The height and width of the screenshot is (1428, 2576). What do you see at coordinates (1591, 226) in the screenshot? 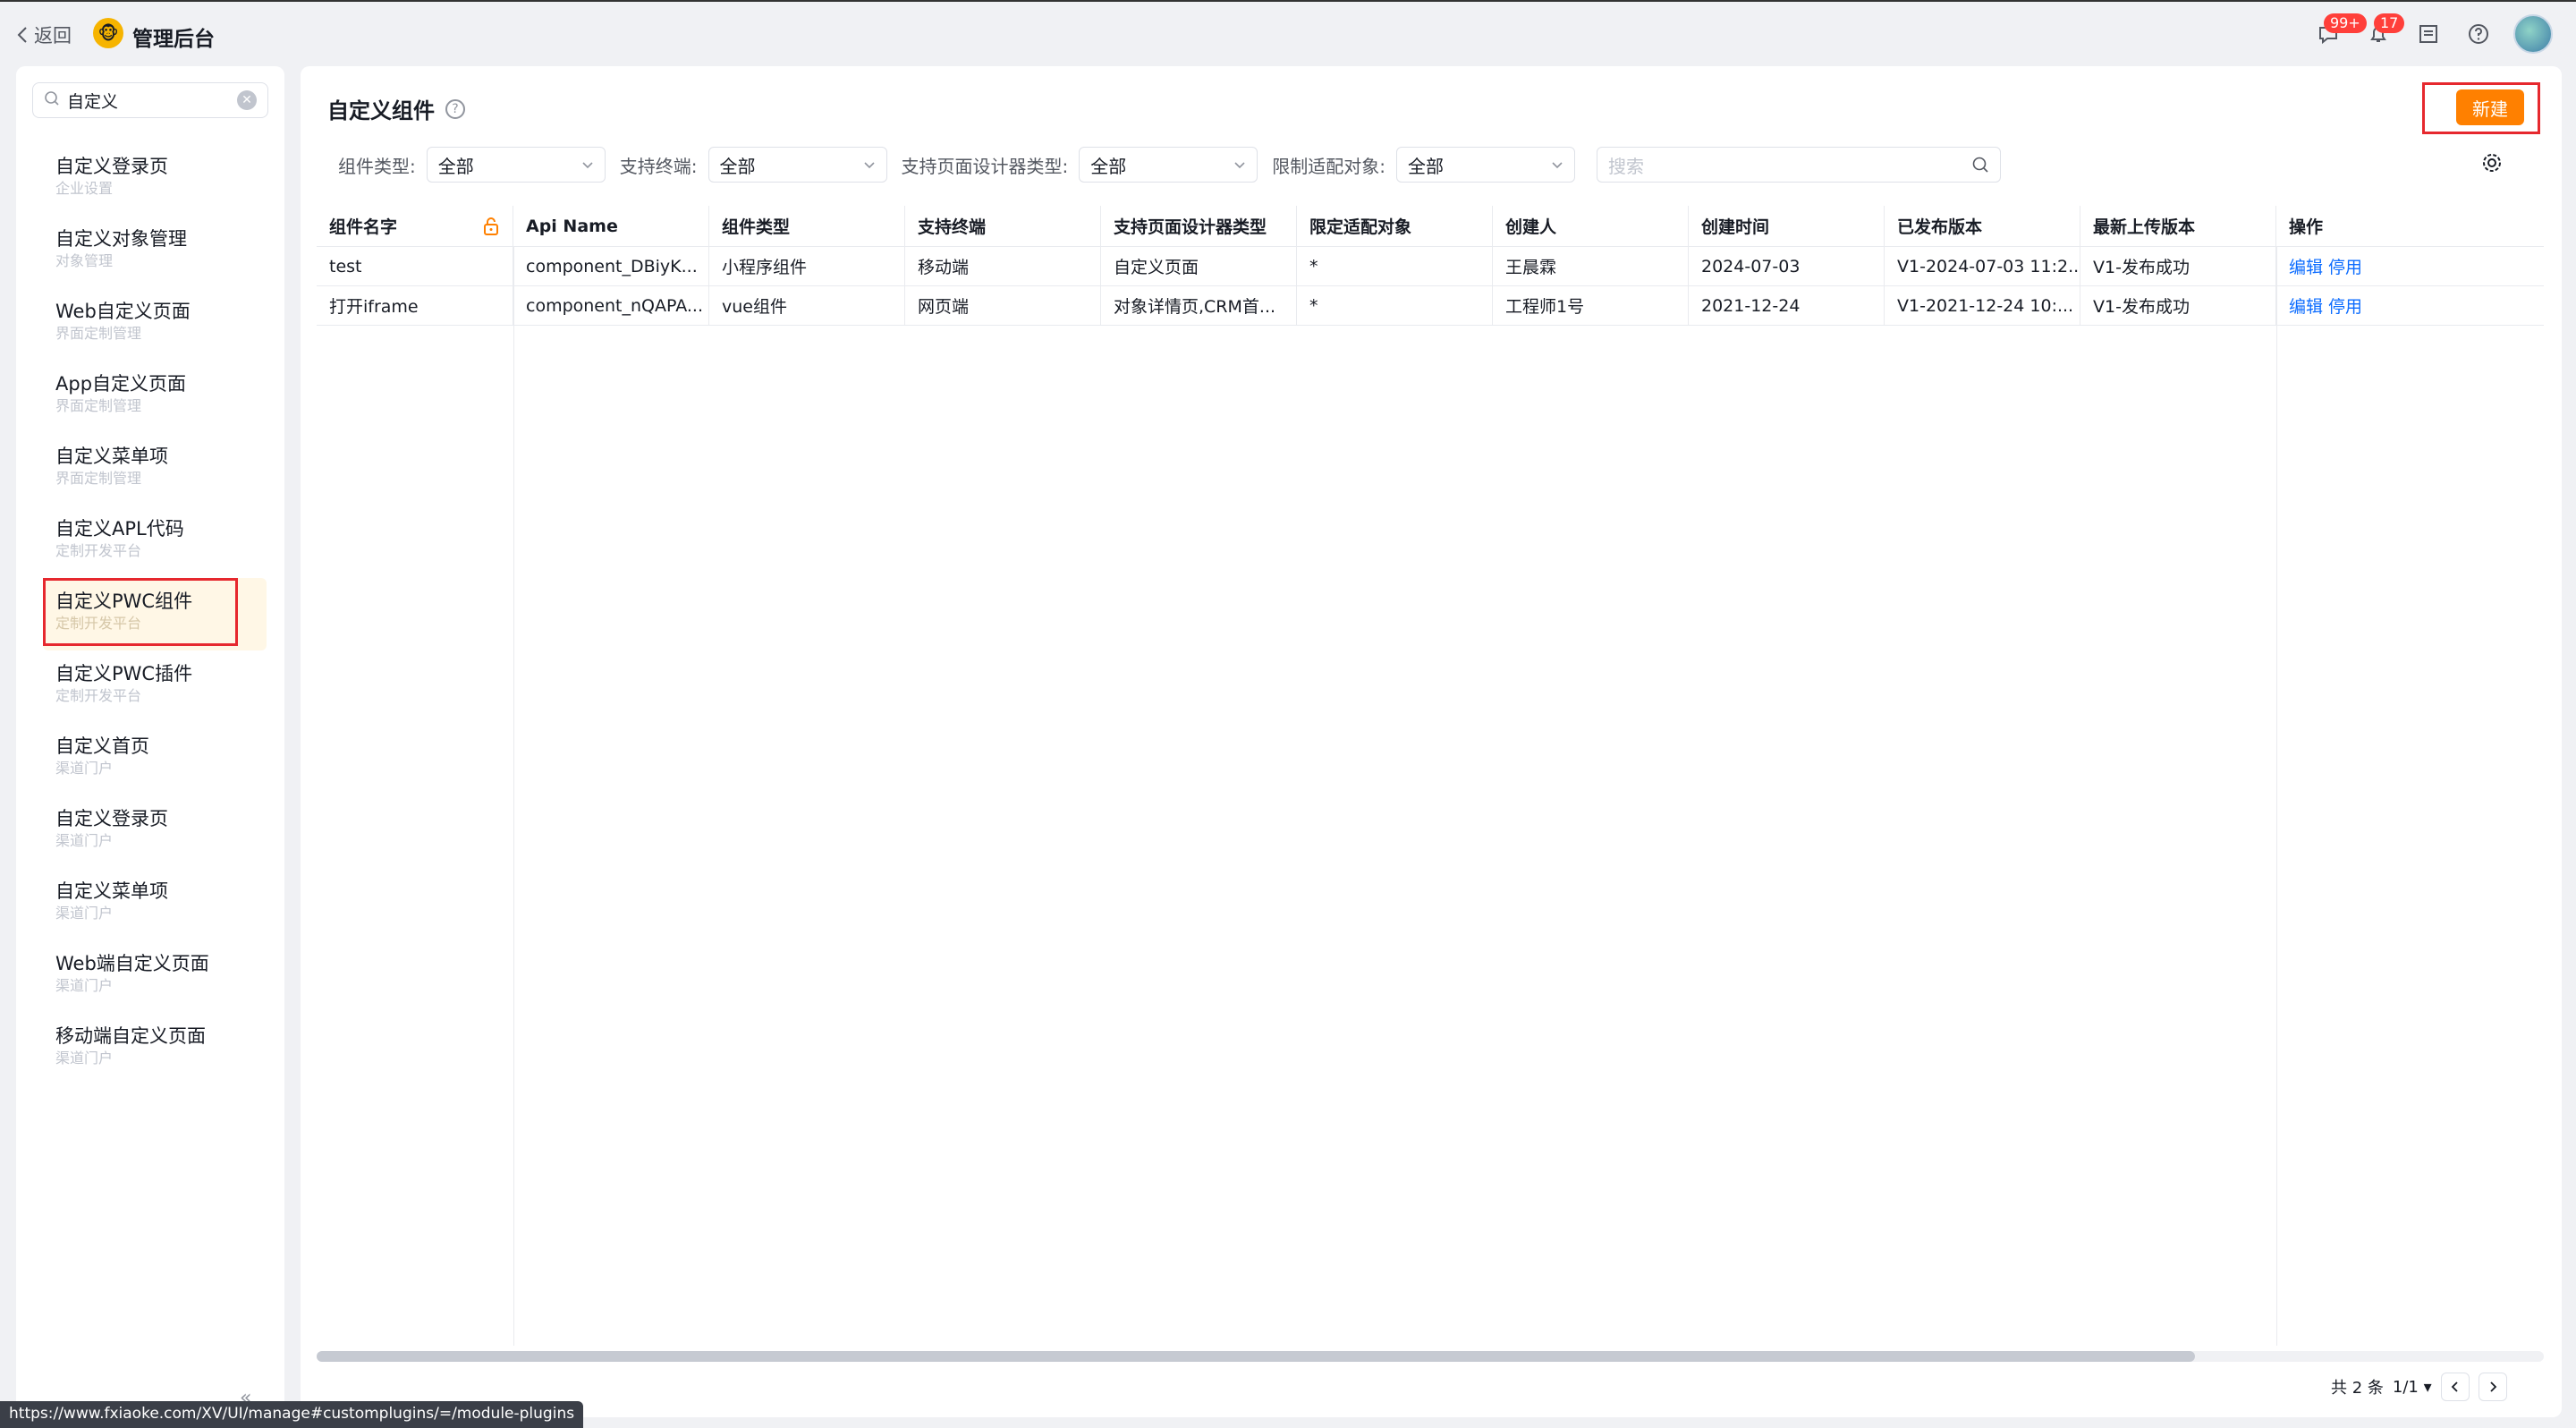
I see `column-header: 创建人` at bounding box center [1591, 226].